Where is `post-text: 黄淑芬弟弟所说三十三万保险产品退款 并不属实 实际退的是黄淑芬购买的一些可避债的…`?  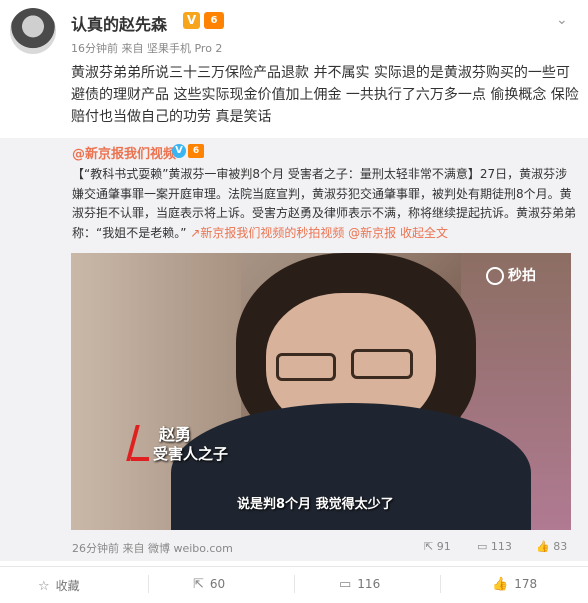
post-text: 黄淑芬弟弟所说三十三万保险产品退款 并不属实 实际退的是黄淑芬购买的一些可避债的… is located at coordinates (325, 95).